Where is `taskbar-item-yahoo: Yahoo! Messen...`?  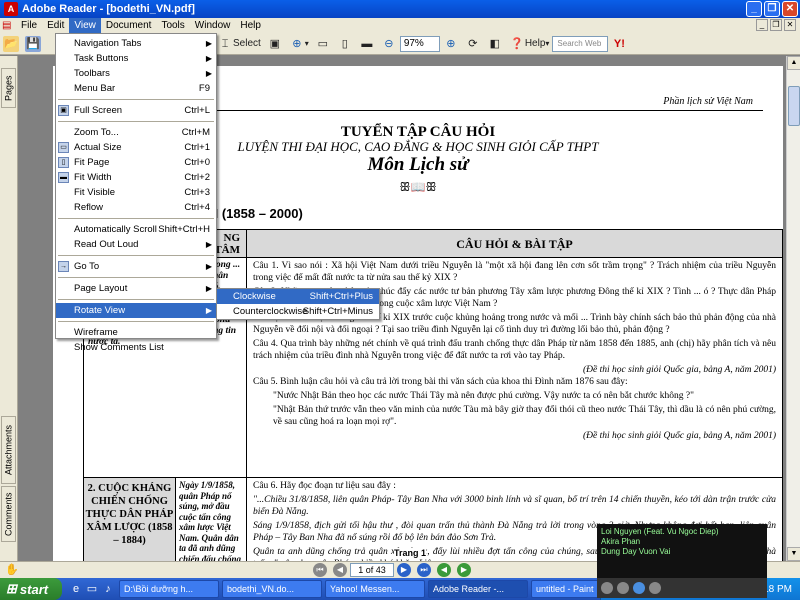
taskbar-item-yahoo: Yahoo! Messen... is located at coordinates (375, 589).